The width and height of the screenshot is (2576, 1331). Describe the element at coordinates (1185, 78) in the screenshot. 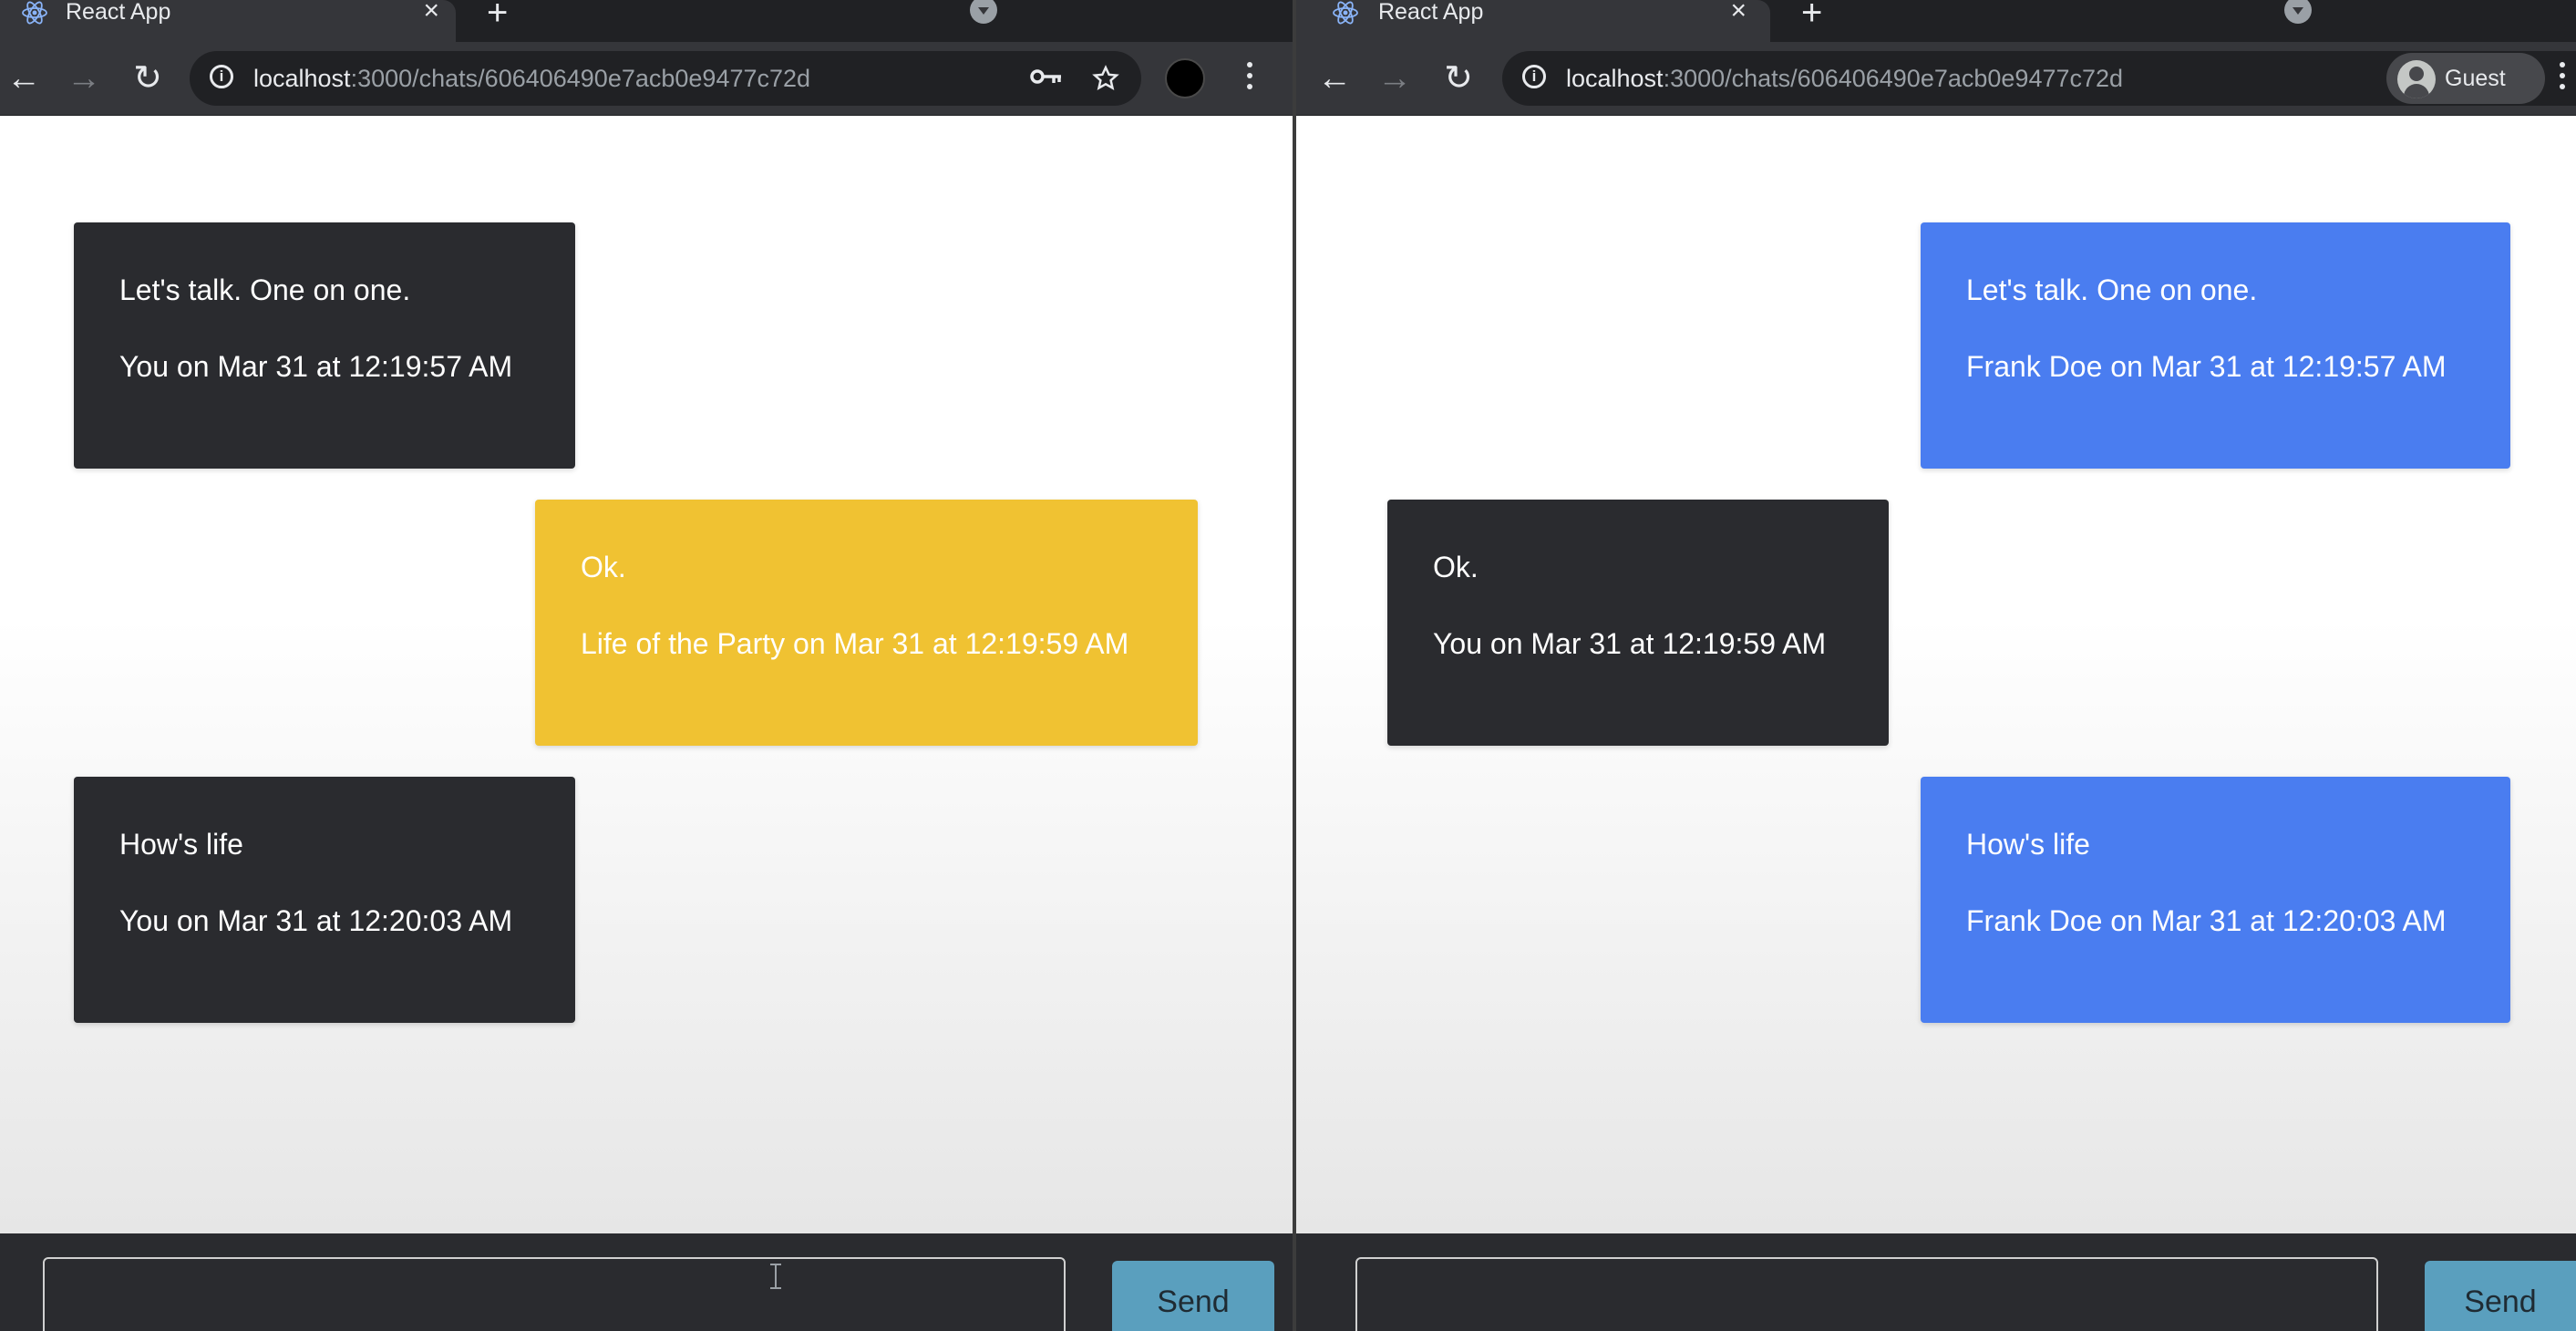

I see `profile-avatar` at that location.